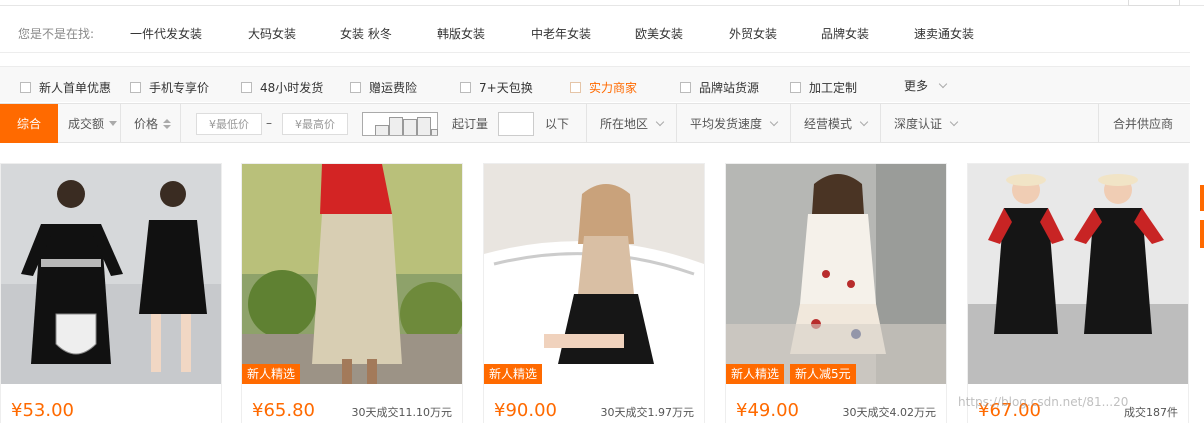 Image resolution: width=1204 pixels, height=423 pixels. I want to click on top-corner-button, so click(1154, 3).